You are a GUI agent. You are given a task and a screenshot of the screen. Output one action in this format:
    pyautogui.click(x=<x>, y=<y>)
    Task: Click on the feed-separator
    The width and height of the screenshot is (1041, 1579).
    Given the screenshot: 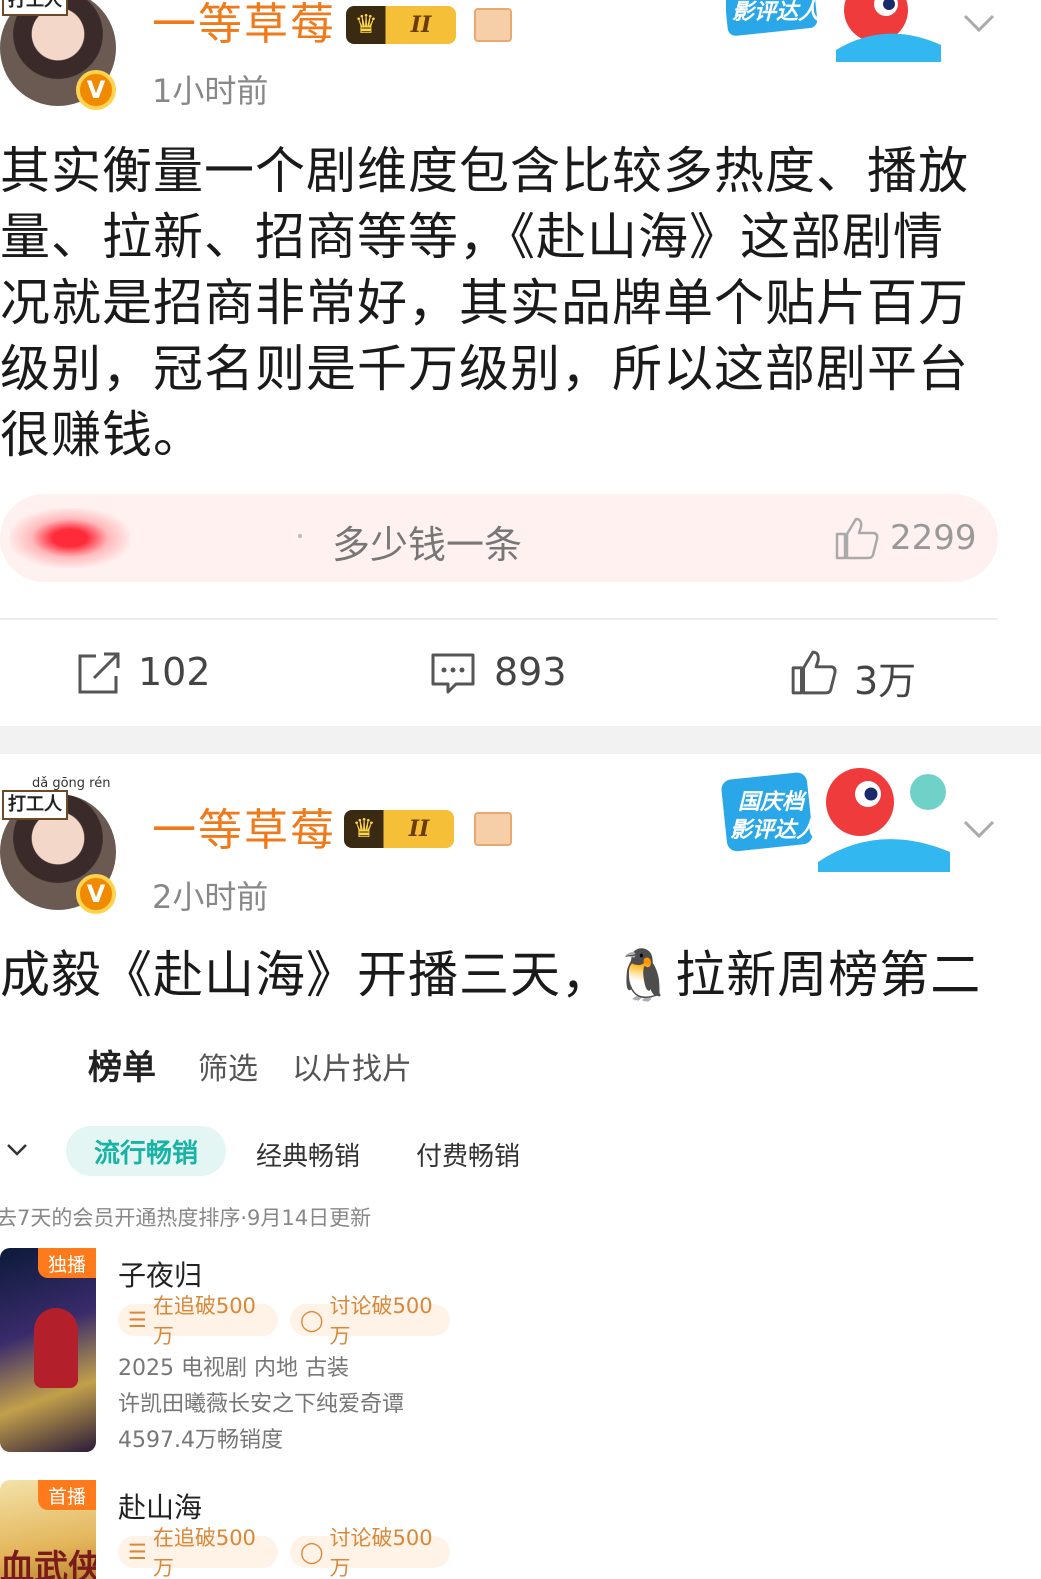 What is the action you would take?
    pyautogui.click(x=520, y=740)
    